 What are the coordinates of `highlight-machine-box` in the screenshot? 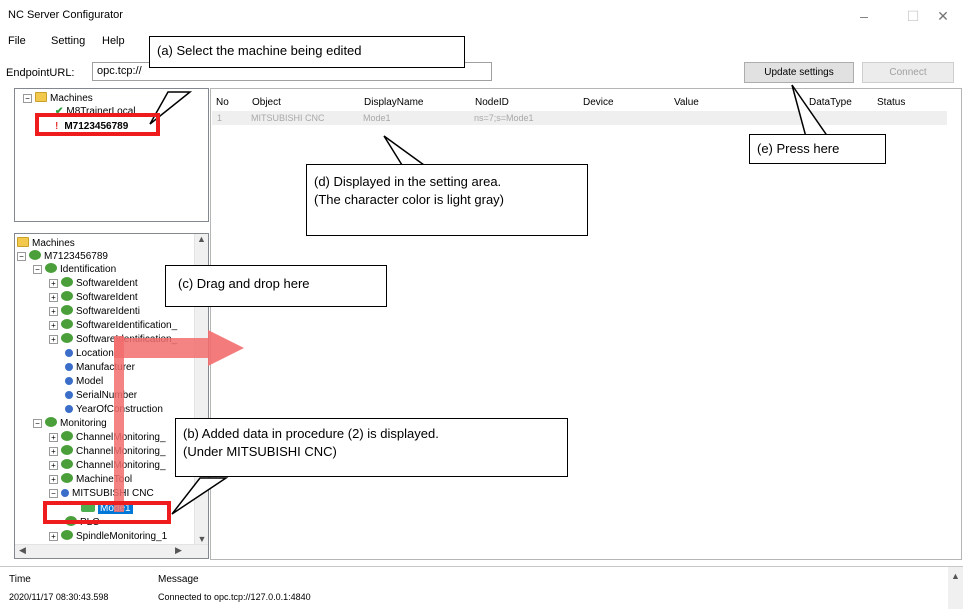 It's located at (97, 124).